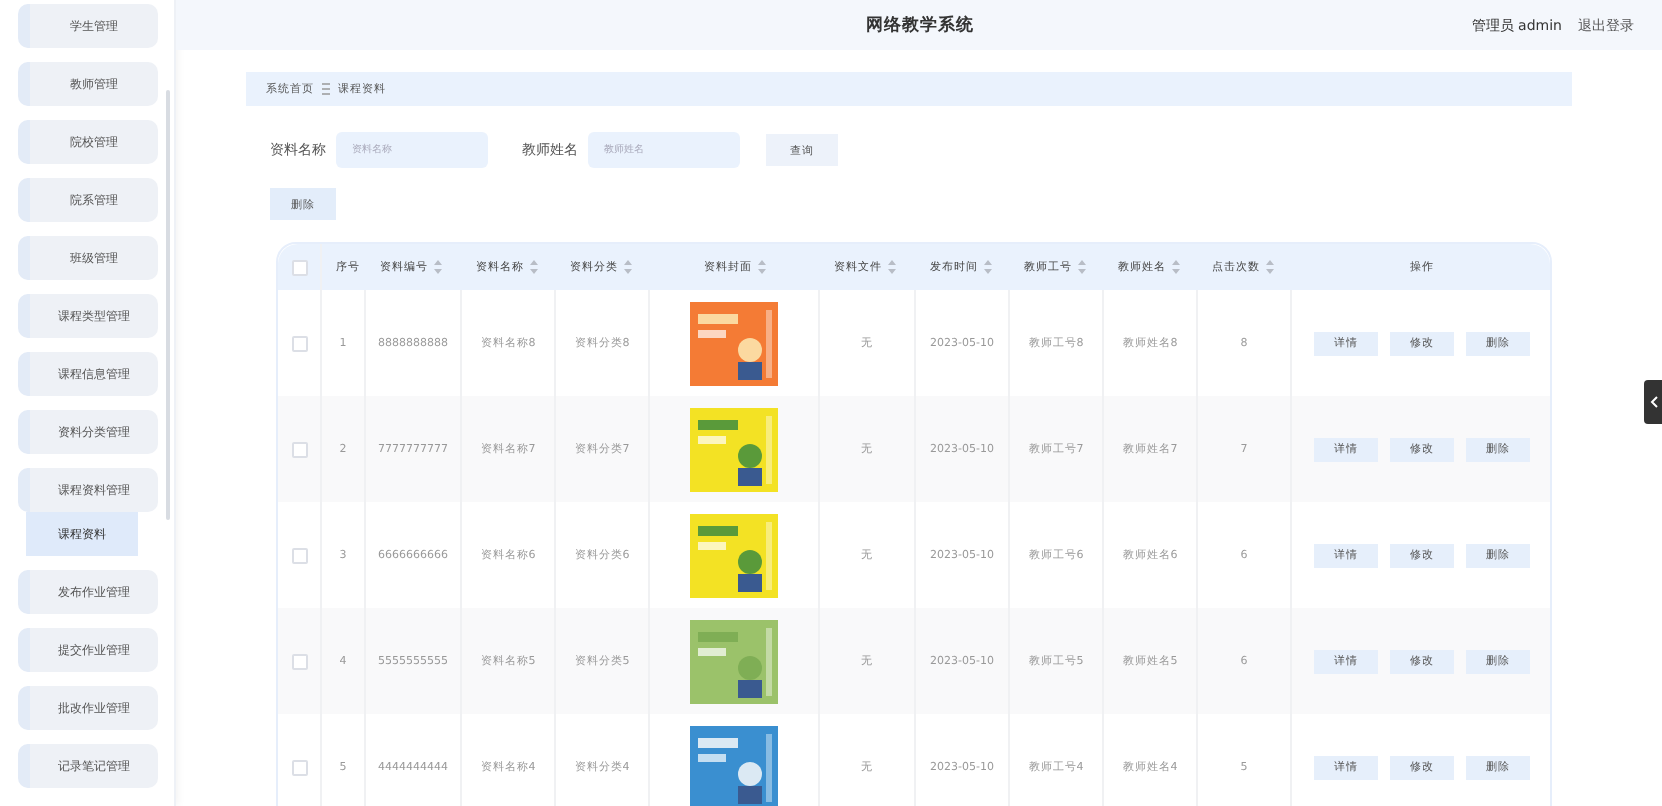  Describe the element at coordinates (168, 305) in the screenshot. I see `scrollbar` at that location.